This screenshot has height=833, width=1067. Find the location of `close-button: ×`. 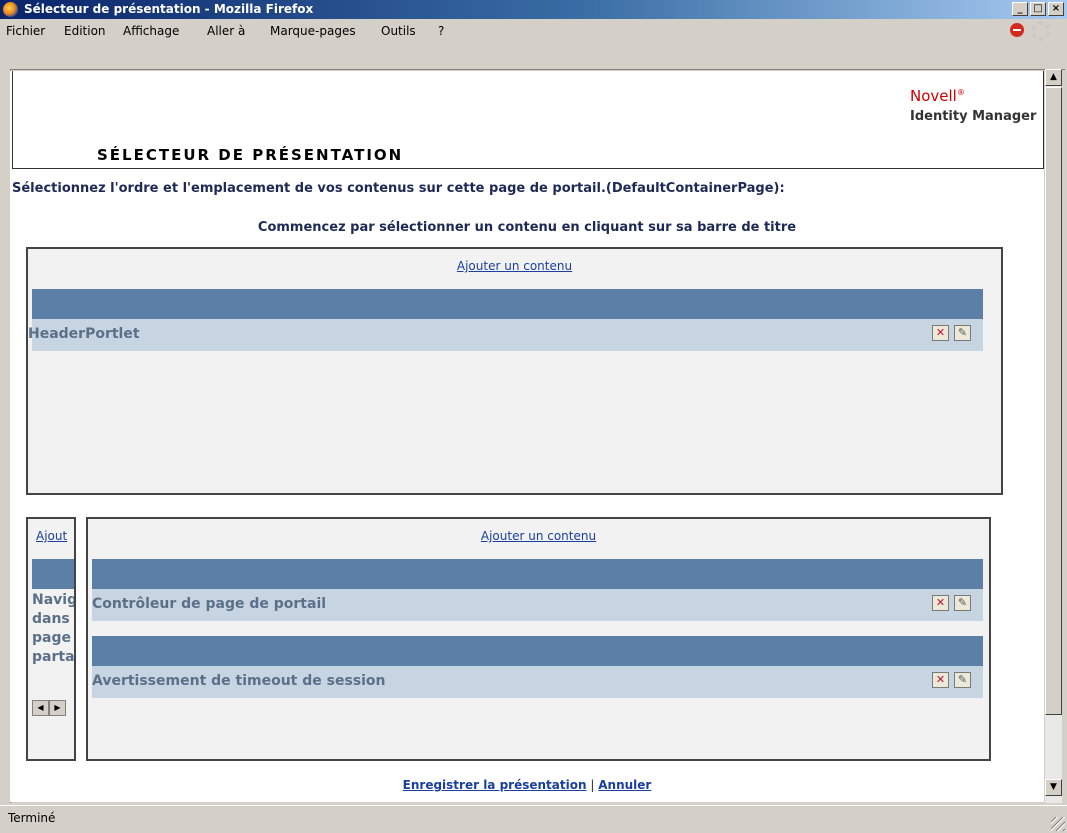

close-button: × is located at coordinates (1056, 9).